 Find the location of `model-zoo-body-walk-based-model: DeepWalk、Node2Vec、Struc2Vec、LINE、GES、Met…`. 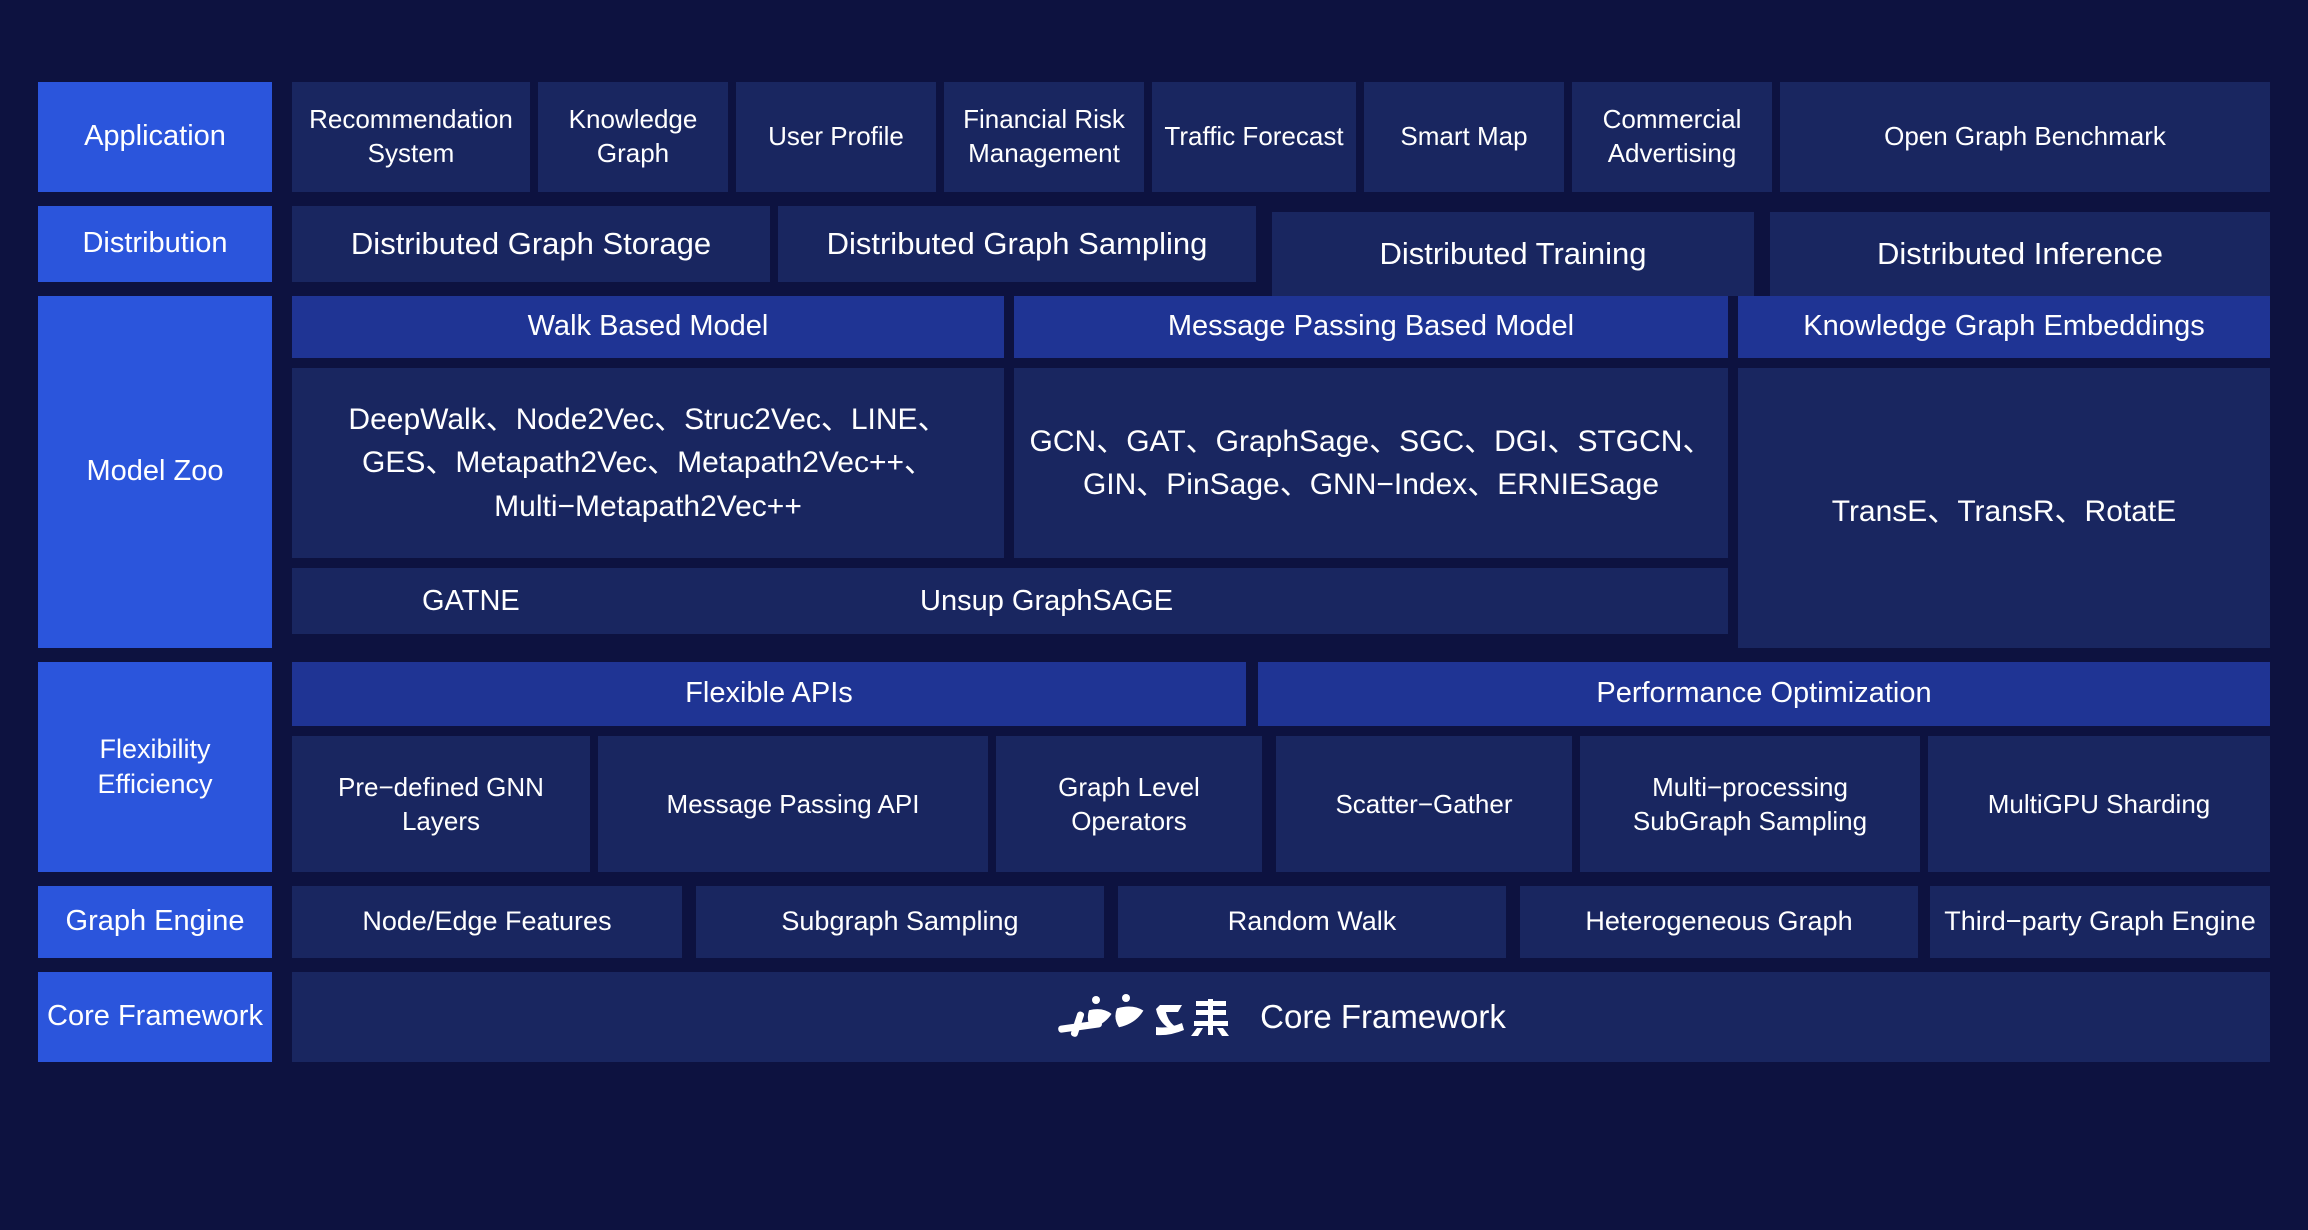

model-zoo-body-walk-based-model: DeepWalk、Node2Vec、Struc2Vec、LINE、GES、Met… is located at coordinates (648, 463).